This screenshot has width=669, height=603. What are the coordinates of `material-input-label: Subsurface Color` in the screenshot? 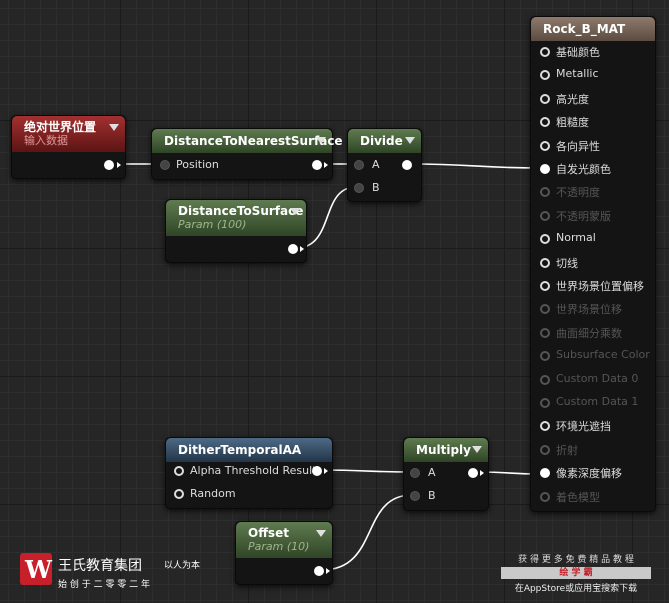 It's located at (603, 355).